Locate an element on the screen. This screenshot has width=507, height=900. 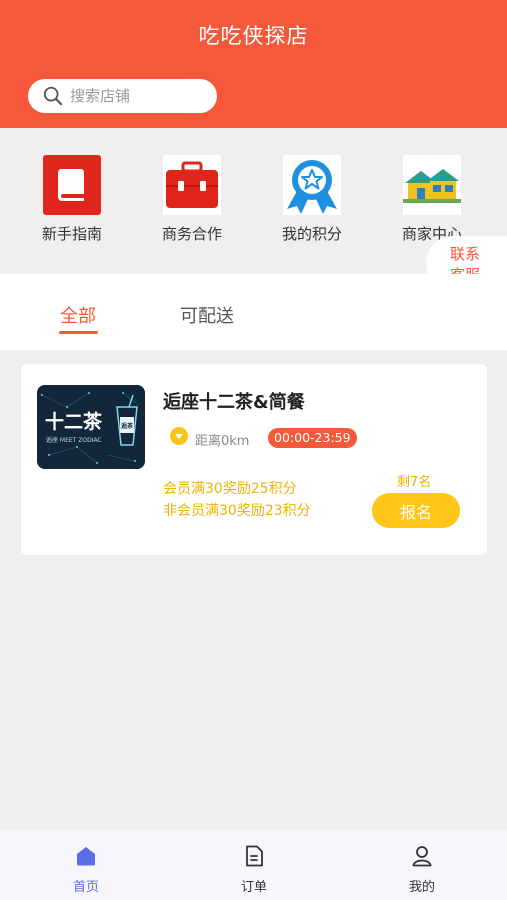
quick-nav-points: 我的积分 is located at coordinates (312, 199).